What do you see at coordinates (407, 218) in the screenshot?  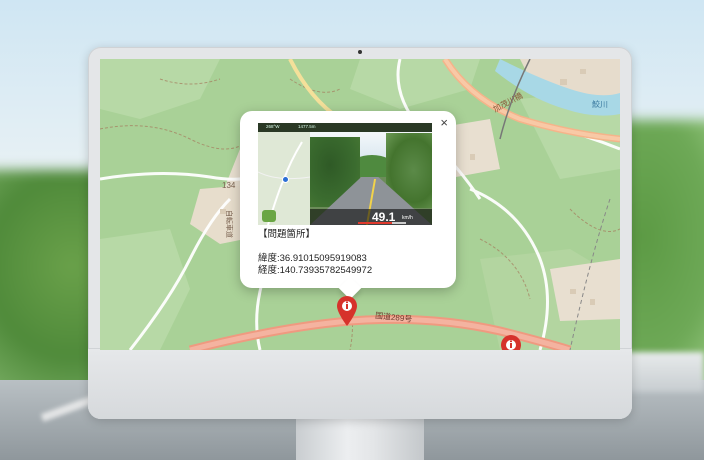 I see `speed-unit: km/h` at bounding box center [407, 218].